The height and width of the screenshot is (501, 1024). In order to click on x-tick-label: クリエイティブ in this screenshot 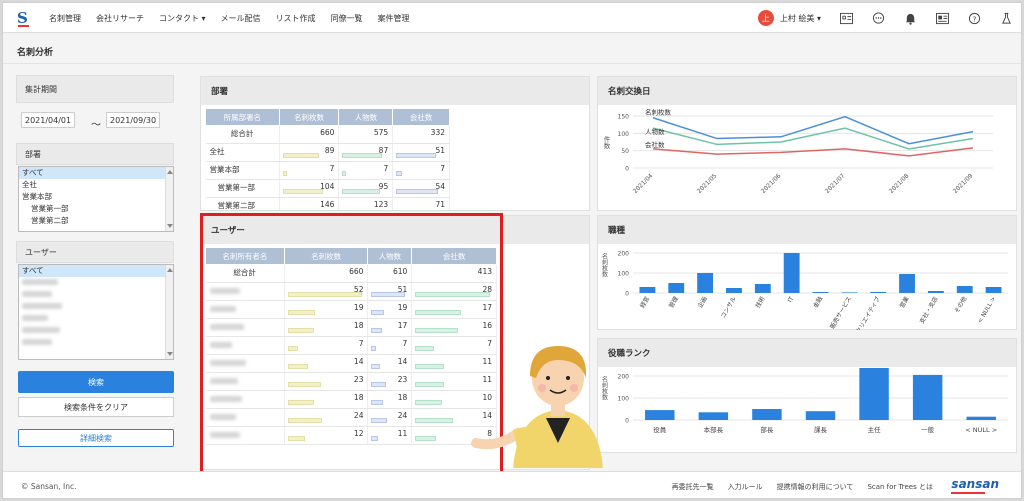, I will do `click(868, 312)`.